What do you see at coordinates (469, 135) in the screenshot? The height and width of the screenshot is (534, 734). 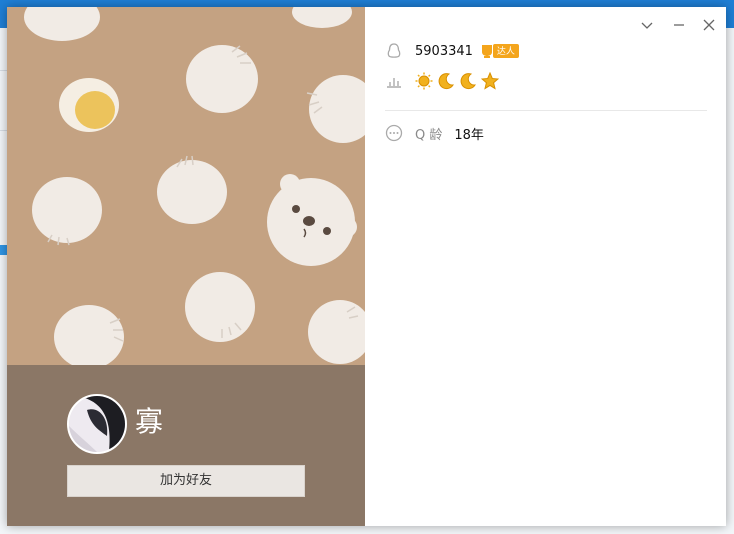 I see `q-age-value: 18年` at bounding box center [469, 135].